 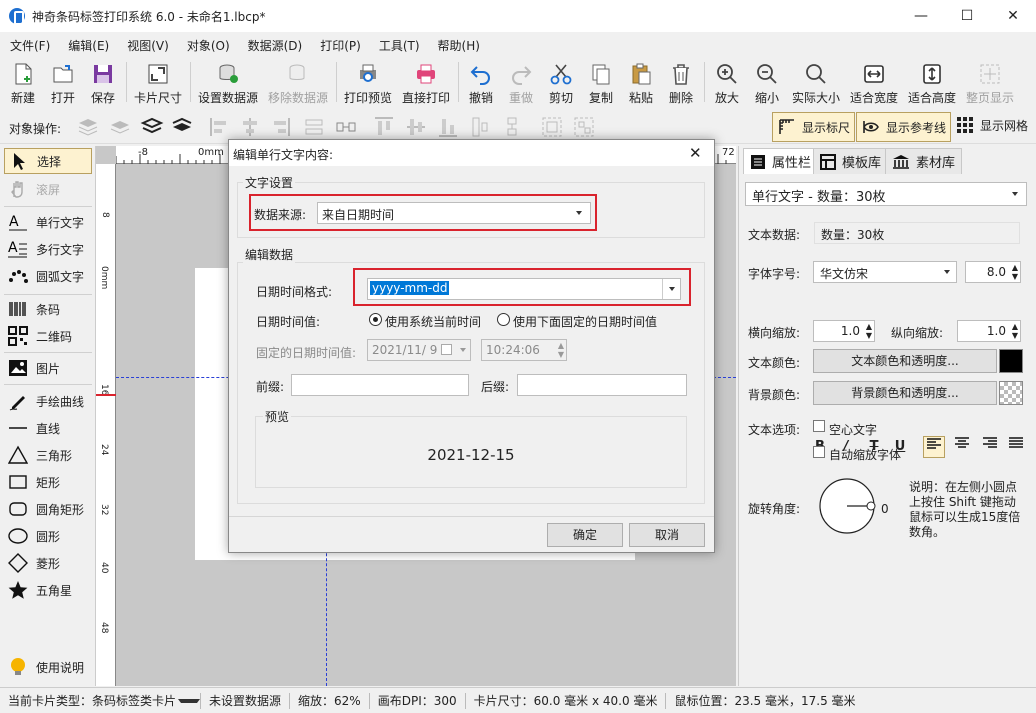 I want to click on tool-rounded-rect: 圆角矩形, so click(x=48, y=509).